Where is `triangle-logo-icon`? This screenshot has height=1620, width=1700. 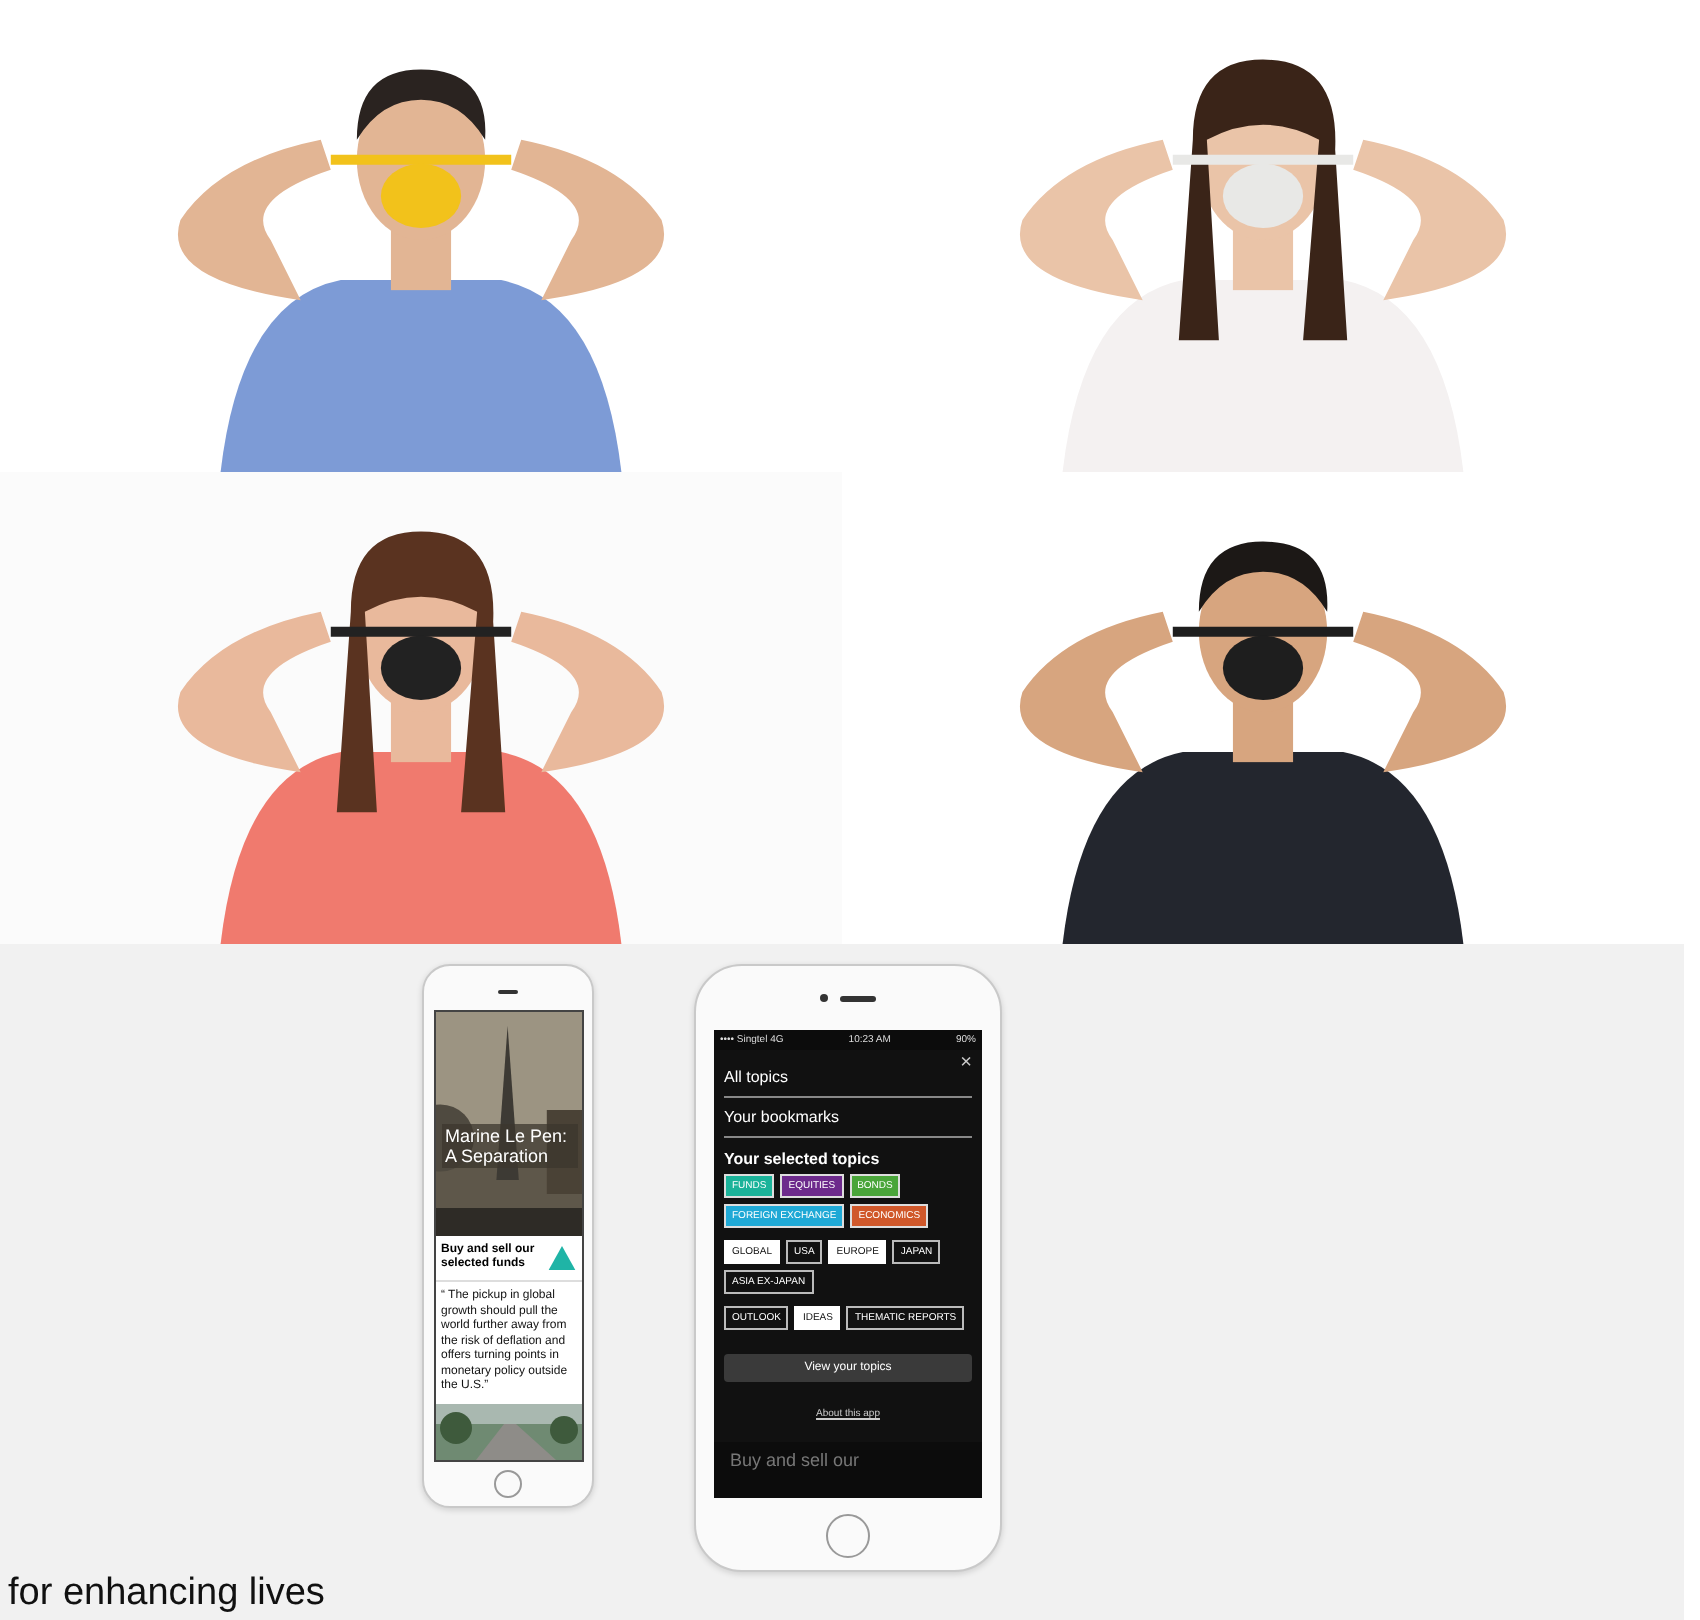
triangle-logo-icon is located at coordinates (561, 1258).